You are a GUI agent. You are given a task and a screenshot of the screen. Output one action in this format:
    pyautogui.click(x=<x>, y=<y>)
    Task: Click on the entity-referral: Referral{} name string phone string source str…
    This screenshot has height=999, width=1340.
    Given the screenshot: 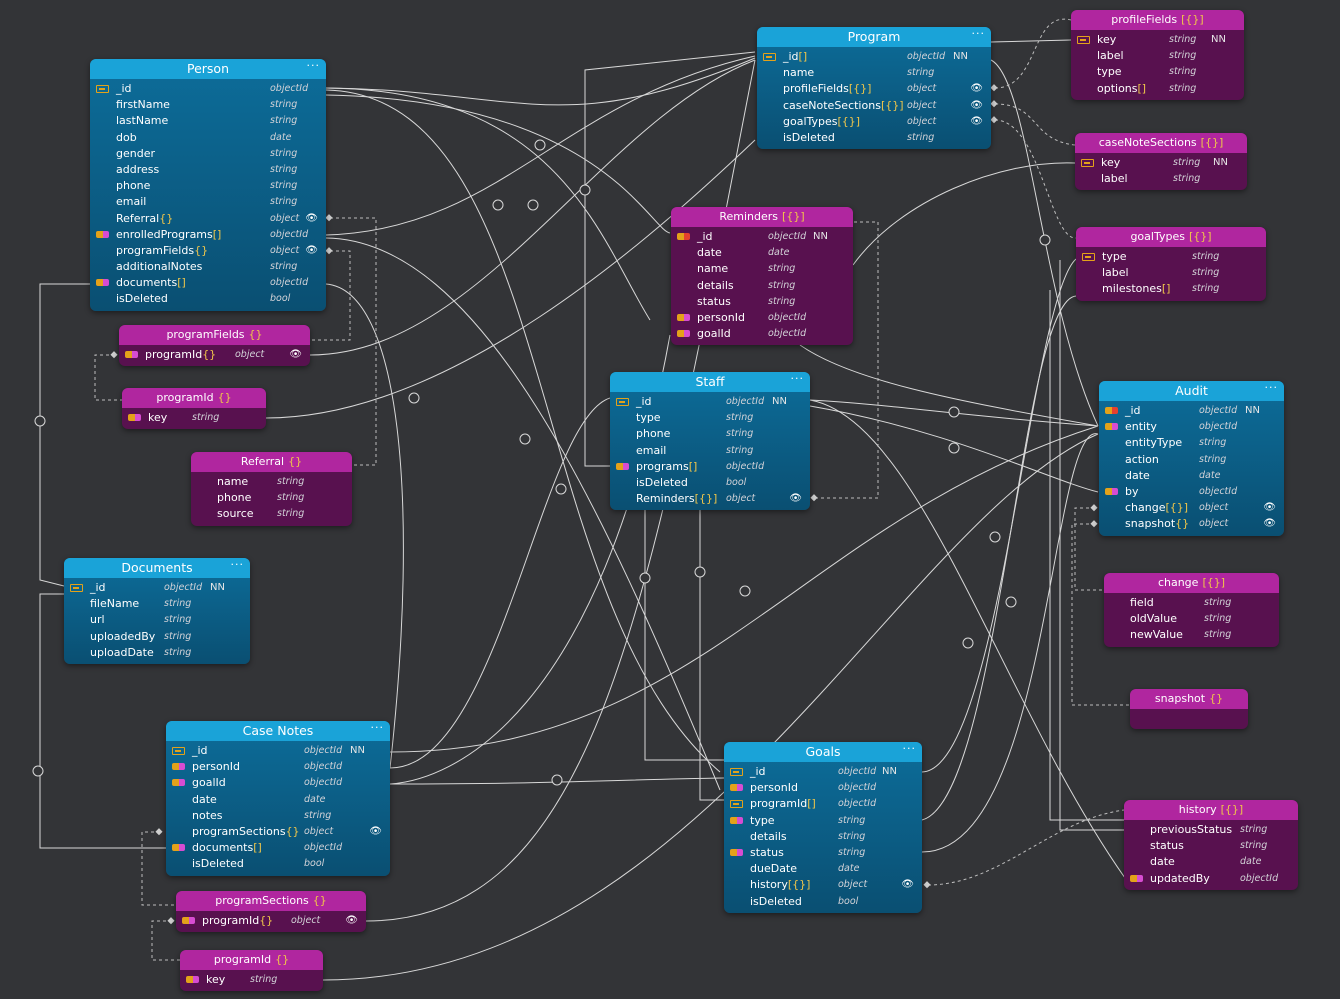 What is the action you would take?
    pyautogui.click(x=271, y=489)
    